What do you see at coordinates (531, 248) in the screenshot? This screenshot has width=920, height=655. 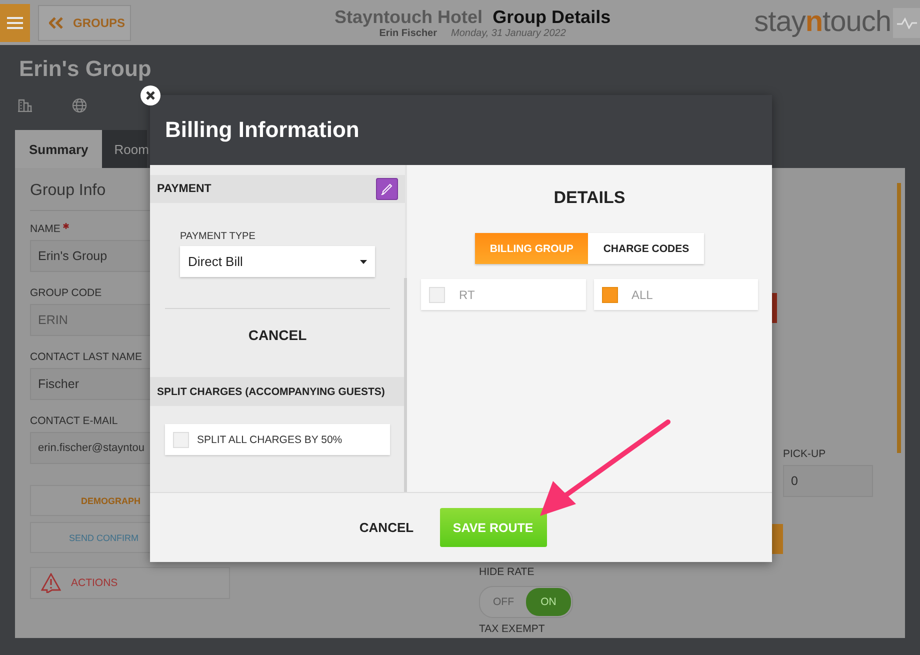 I see `segment-tab: BILLING GROUP` at bounding box center [531, 248].